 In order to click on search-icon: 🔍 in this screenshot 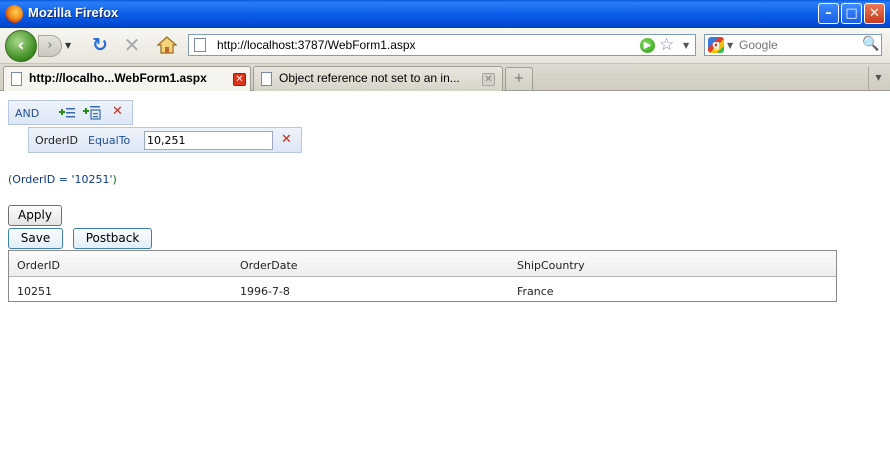, I will do `click(870, 44)`.